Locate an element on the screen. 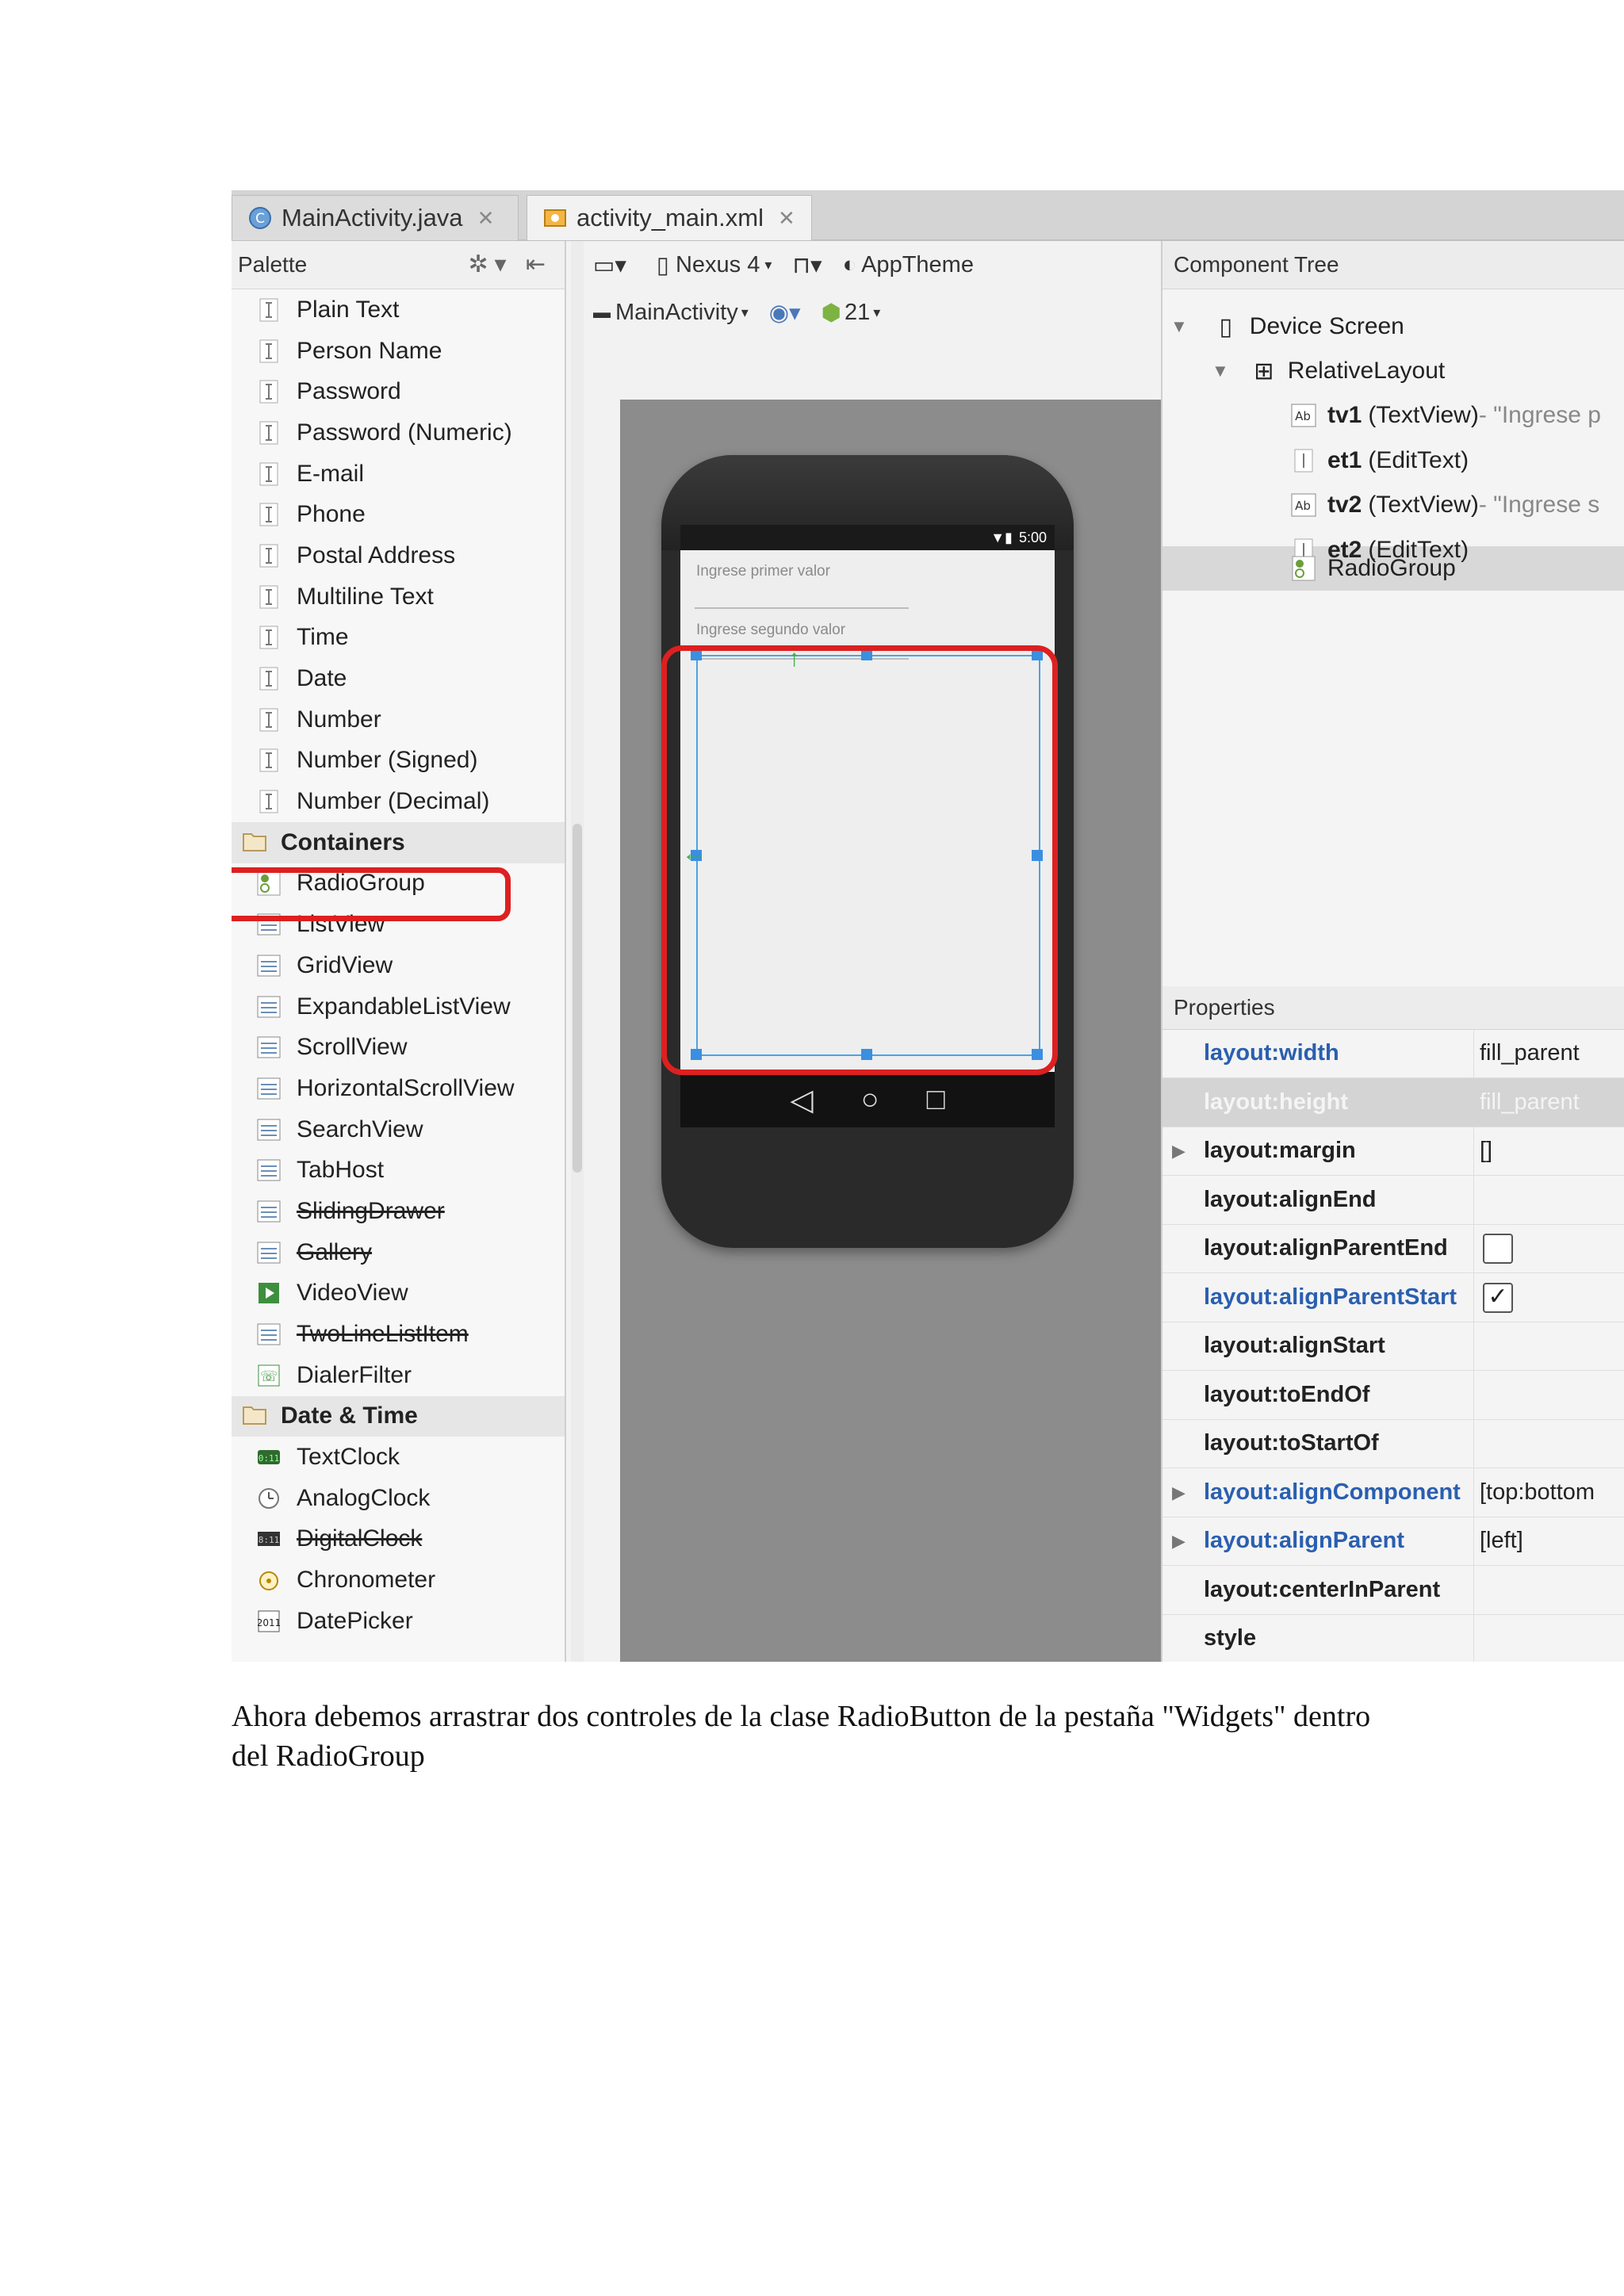 The image size is (1624, 2296). property-row: layout:centerInParent is located at coordinates (1393, 1591).